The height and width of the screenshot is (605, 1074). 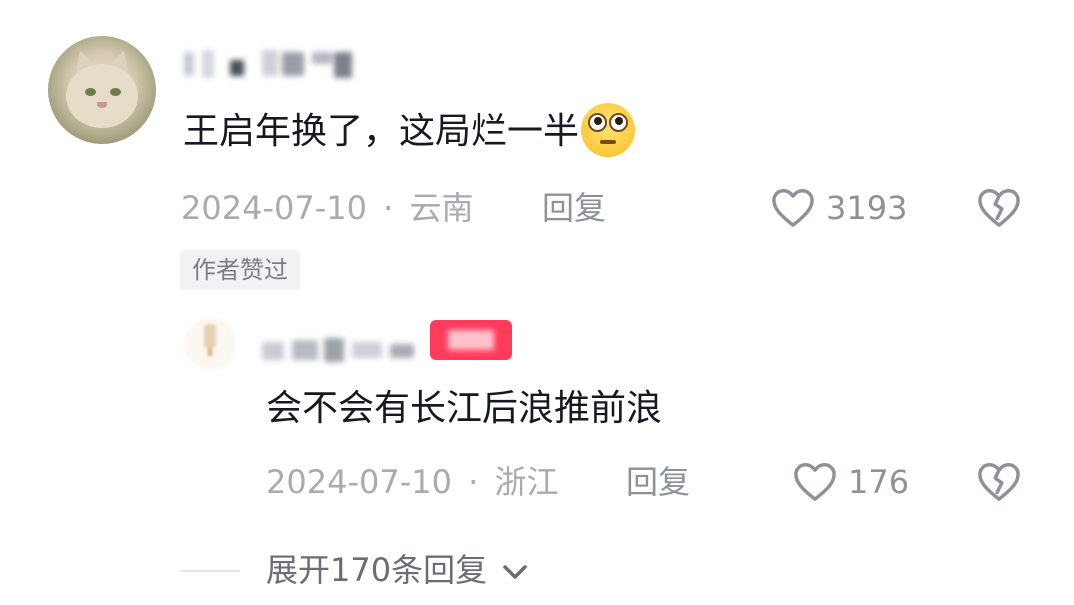 I want to click on reply-meta: 2024-07-10 · 浙江, so click(x=412, y=482).